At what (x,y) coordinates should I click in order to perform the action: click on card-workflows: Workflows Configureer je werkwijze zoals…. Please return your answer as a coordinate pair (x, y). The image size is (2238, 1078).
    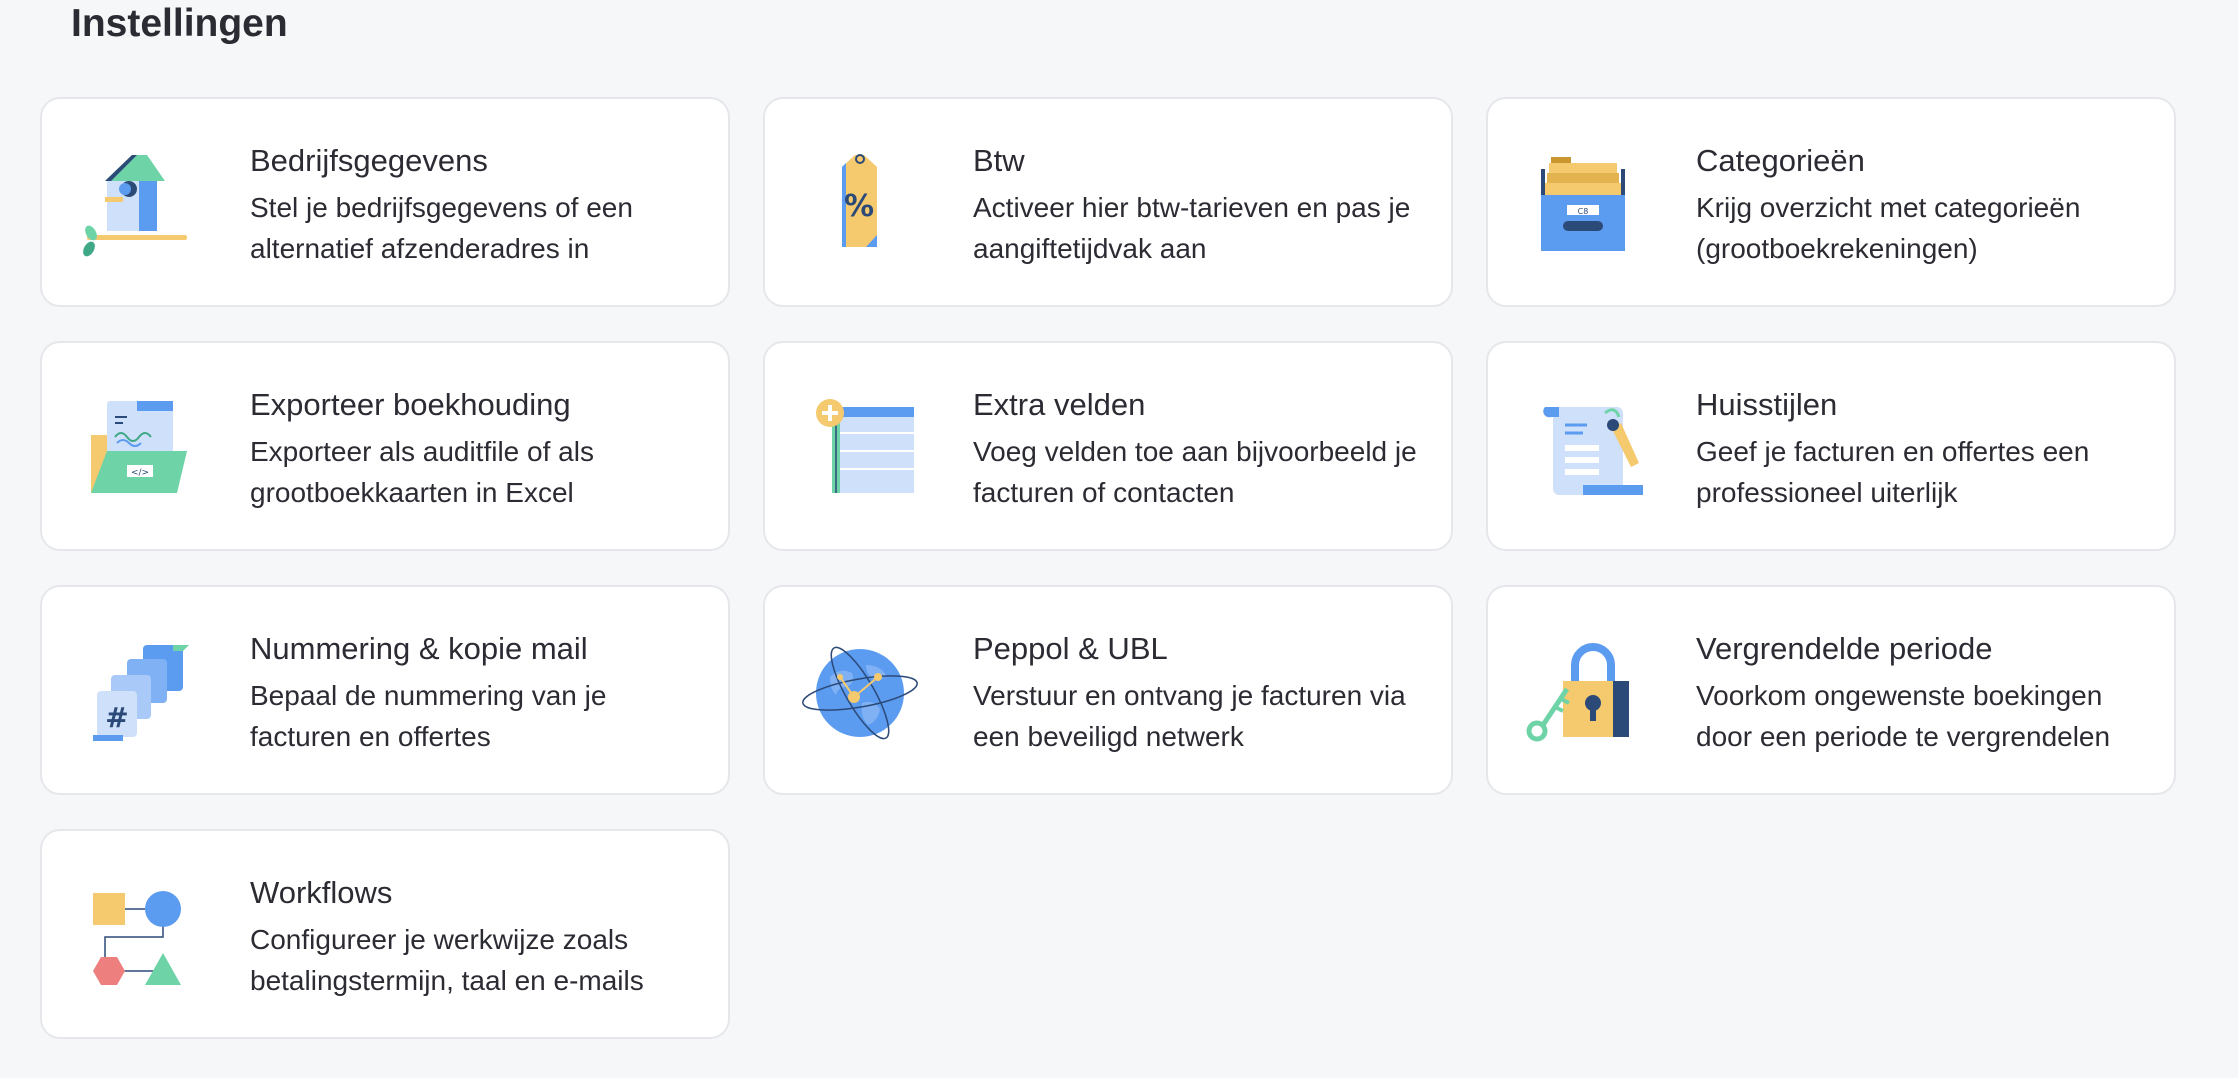
    Looking at the image, I should click on (385, 934).